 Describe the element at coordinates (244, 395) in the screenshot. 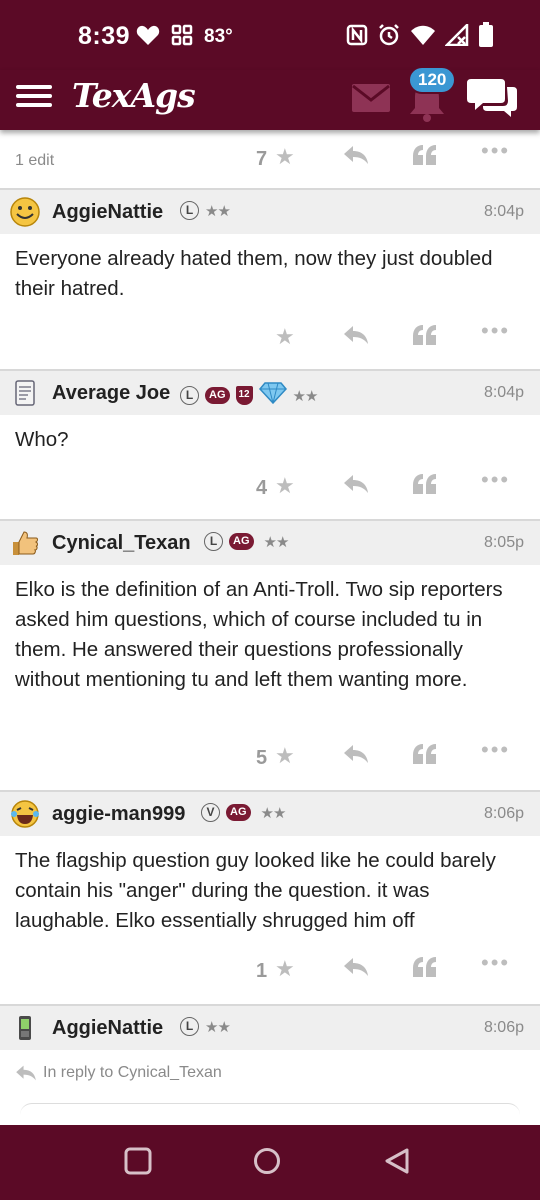

I see `twelfth-man-badge: 12` at that location.